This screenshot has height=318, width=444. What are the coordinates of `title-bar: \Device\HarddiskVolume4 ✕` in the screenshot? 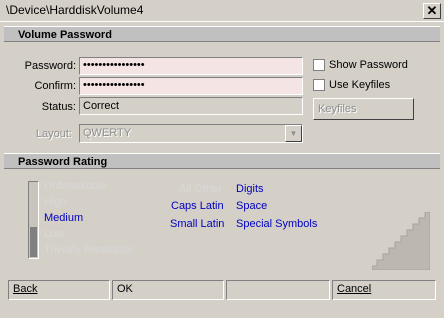 It's located at (222, 11).